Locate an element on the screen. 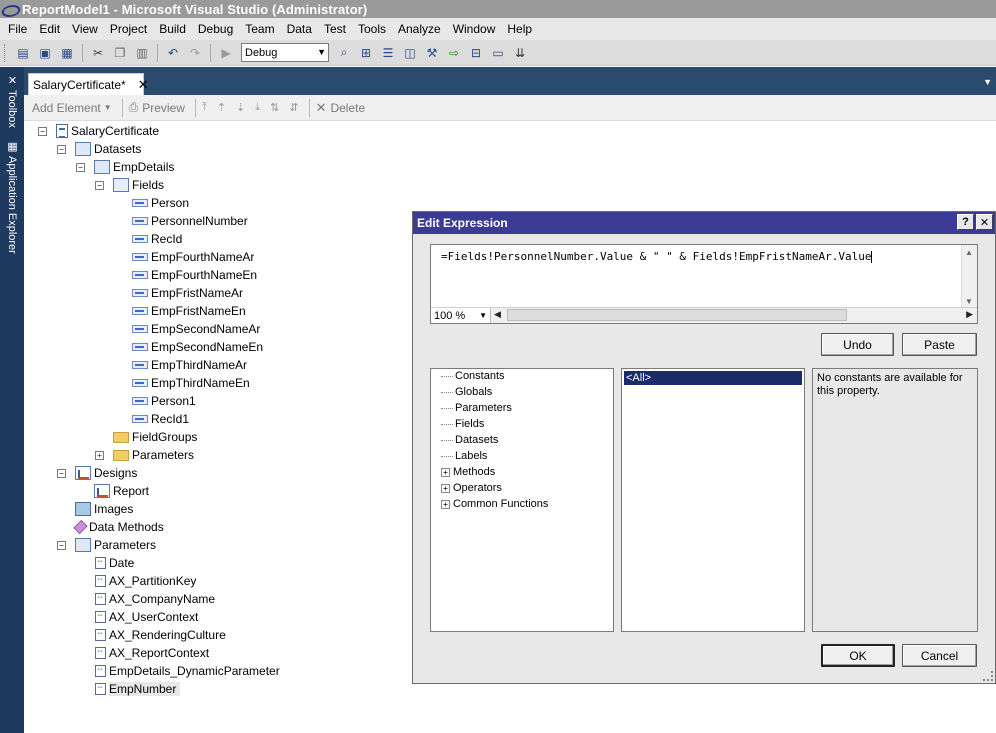  menu-tools: Tools is located at coordinates (372, 29).